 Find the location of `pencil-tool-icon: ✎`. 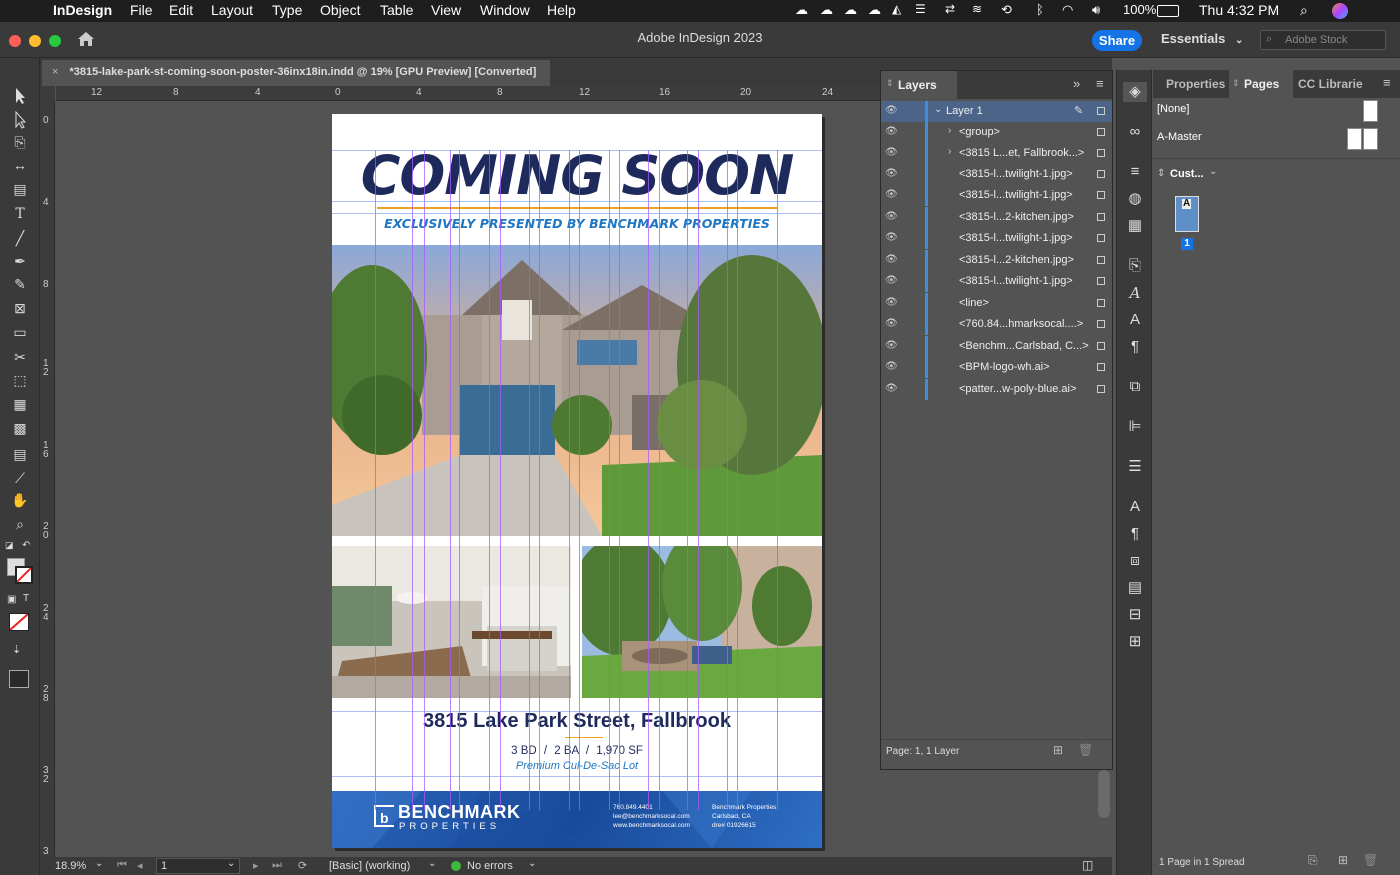

pencil-tool-icon: ✎ is located at coordinates (20, 284).